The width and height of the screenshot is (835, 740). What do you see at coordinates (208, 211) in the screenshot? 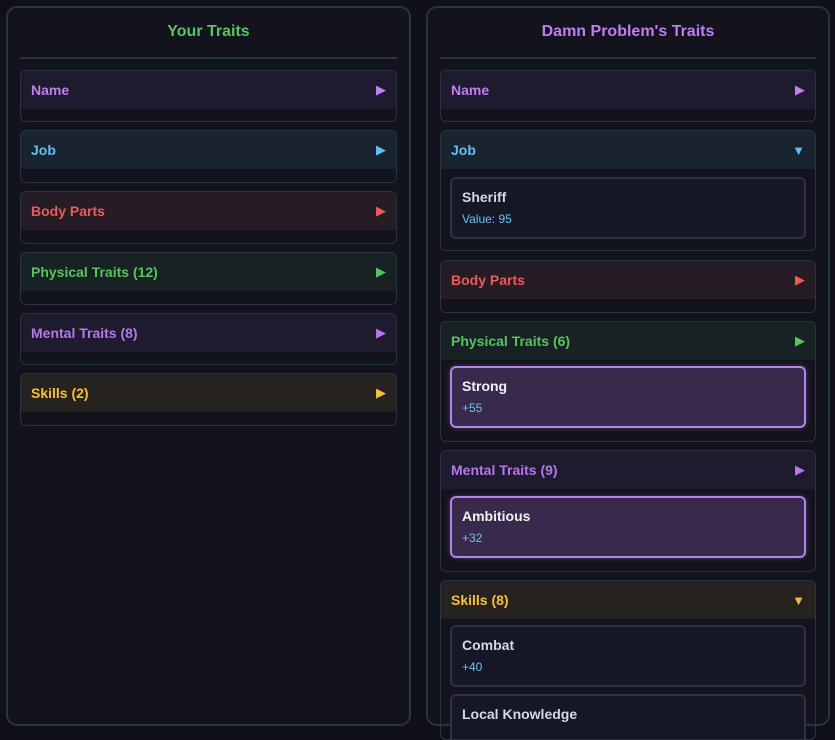
I see `your-body-parts-header: Body Parts ▶` at bounding box center [208, 211].